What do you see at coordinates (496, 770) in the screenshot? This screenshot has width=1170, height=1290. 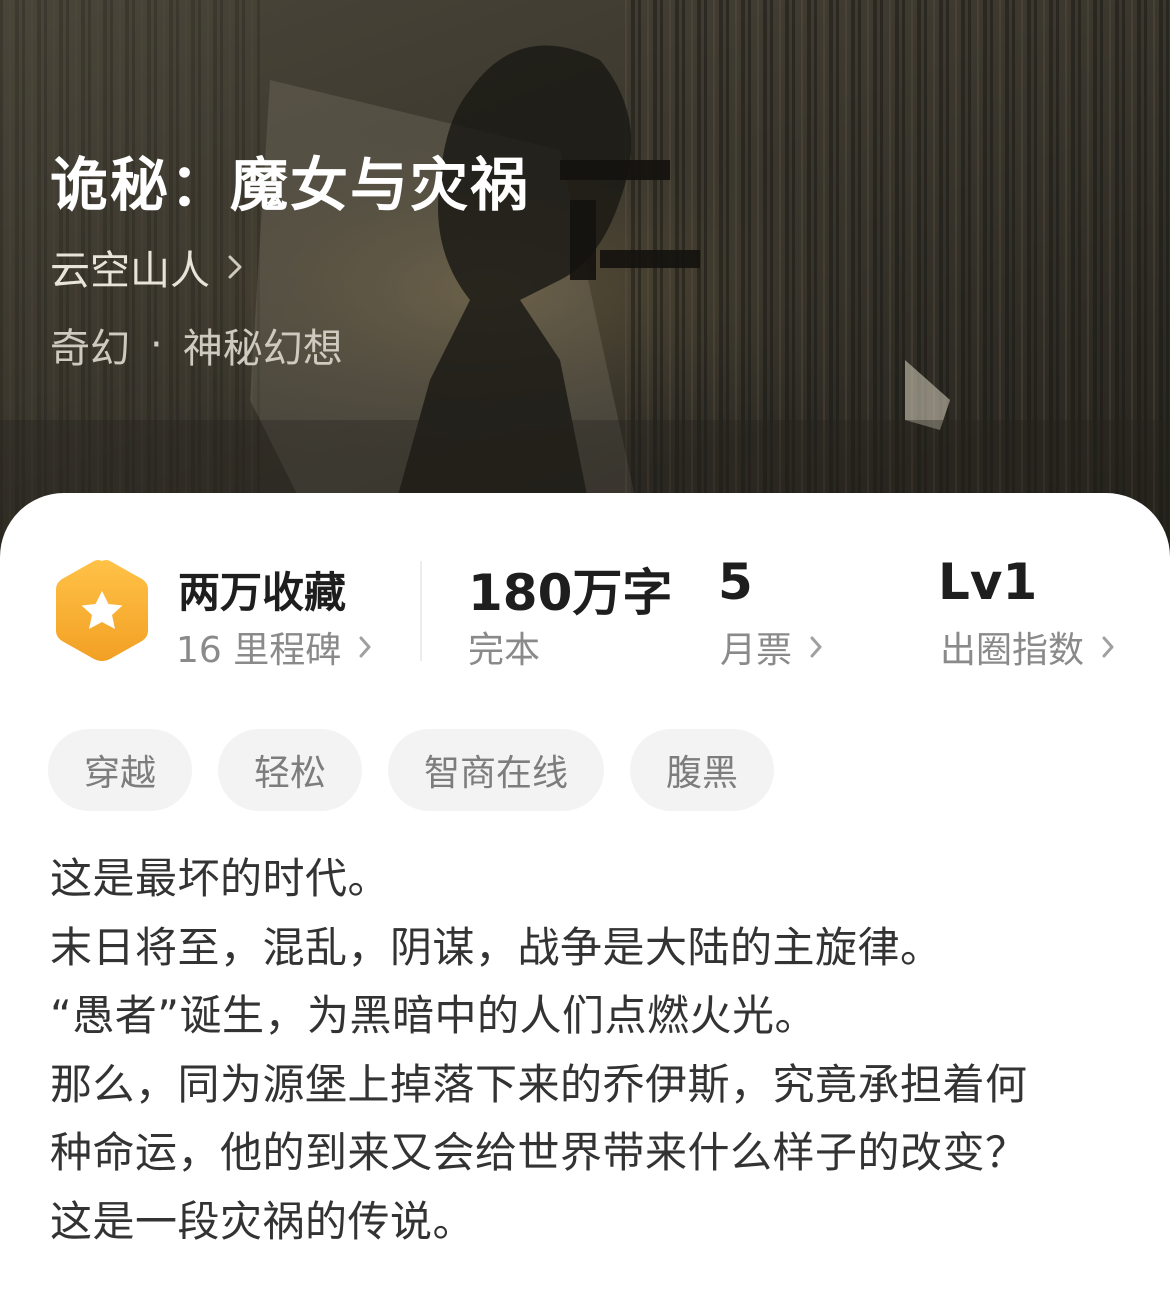 I see `tag-chip: 智商在线` at bounding box center [496, 770].